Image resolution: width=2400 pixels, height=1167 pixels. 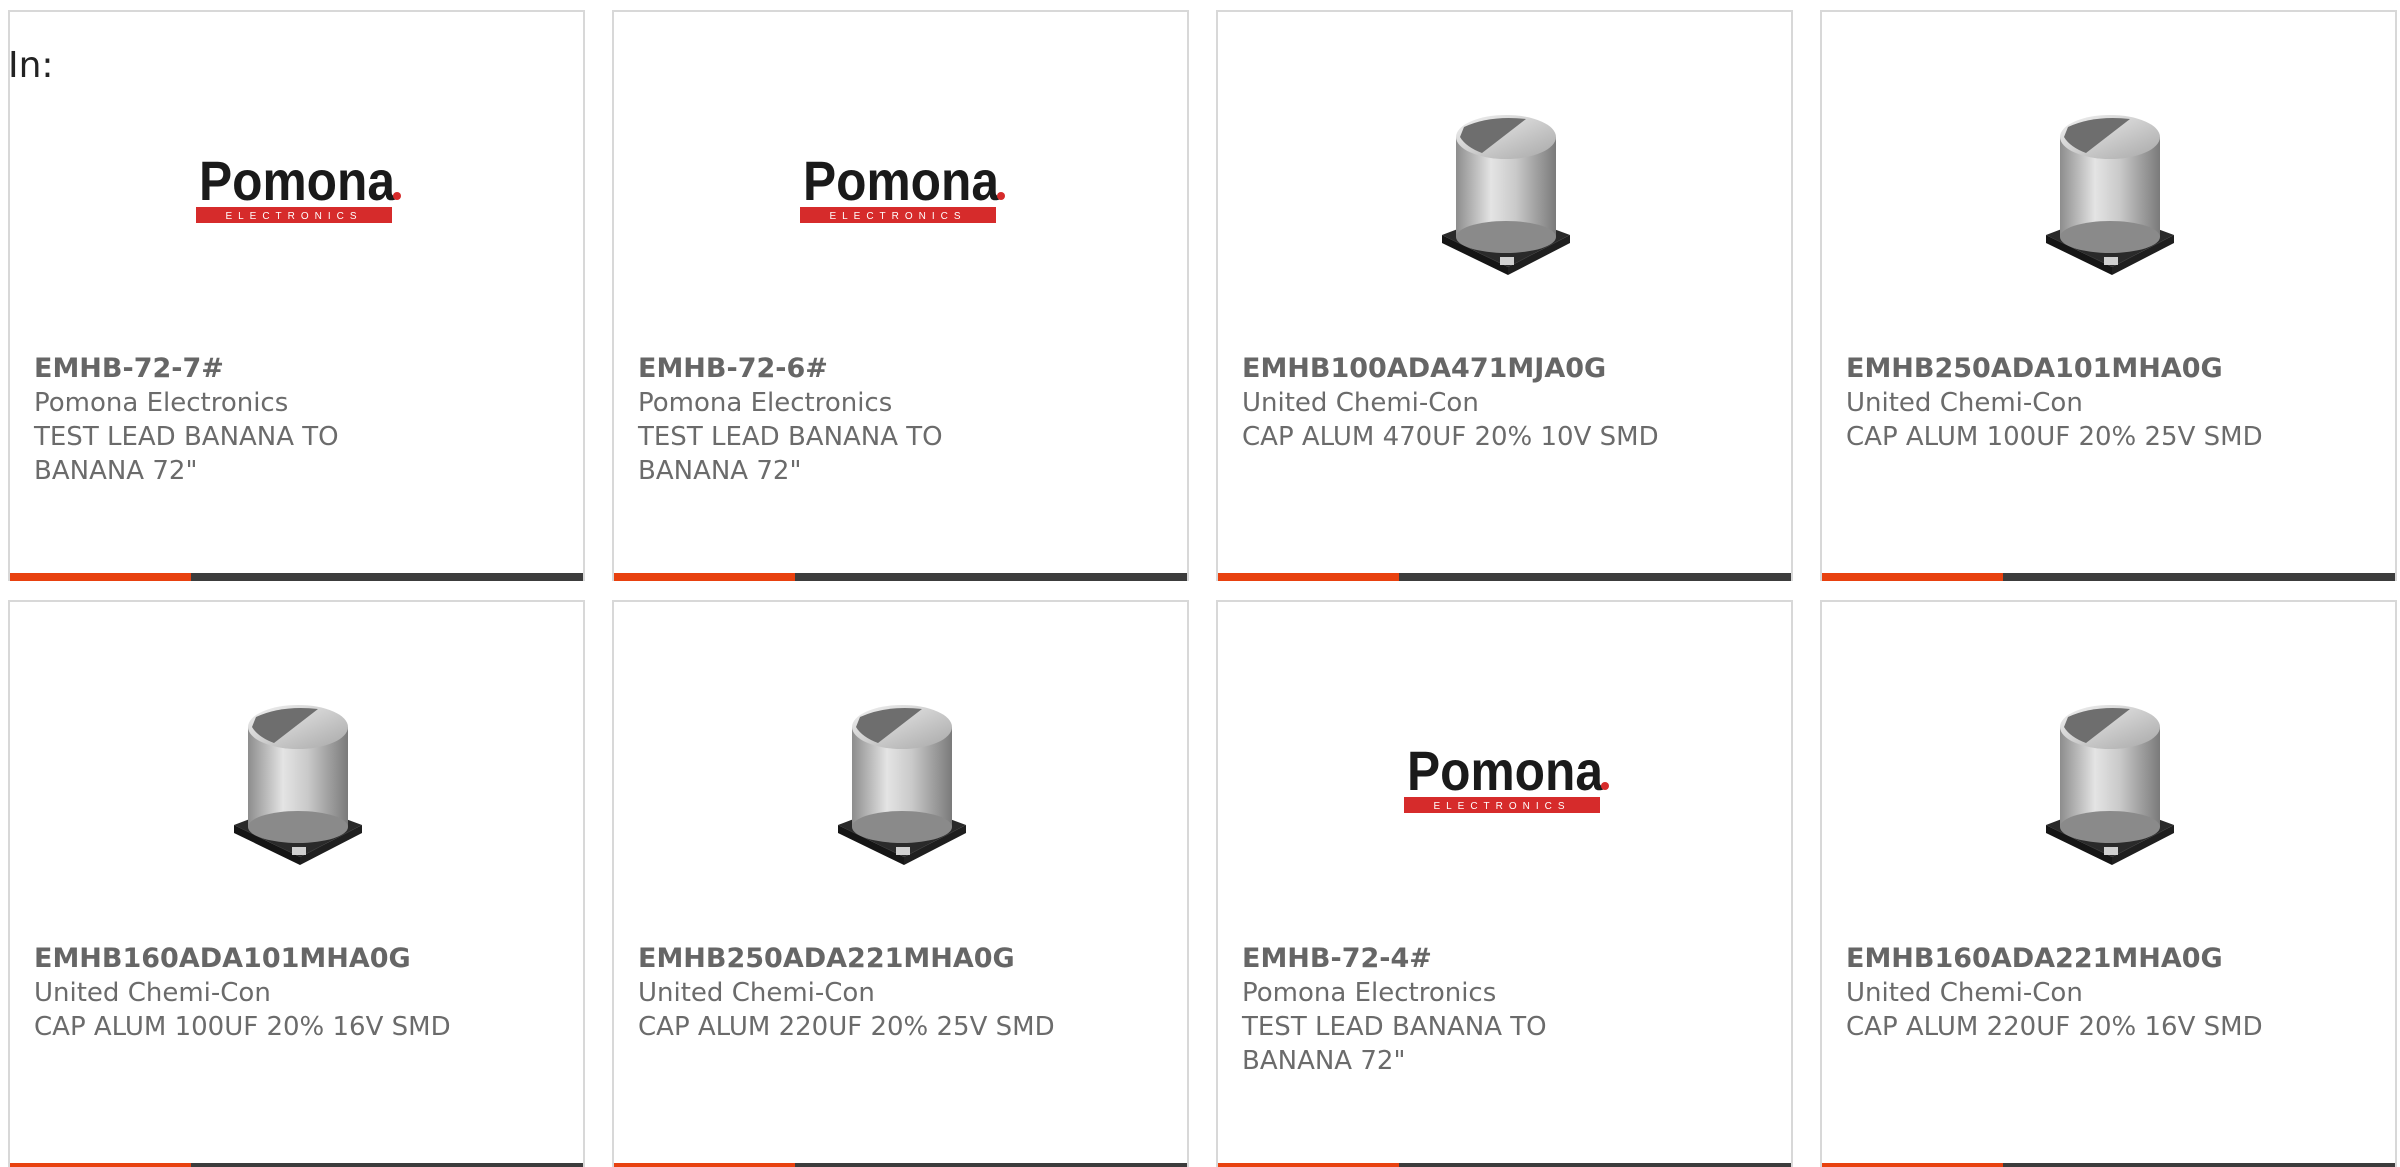 What do you see at coordinates (2054, 437) in the screenshot?
I see `product-description: CAP ALUM 100UF 20% 25V SMD` at bounding box center [2054, 437].